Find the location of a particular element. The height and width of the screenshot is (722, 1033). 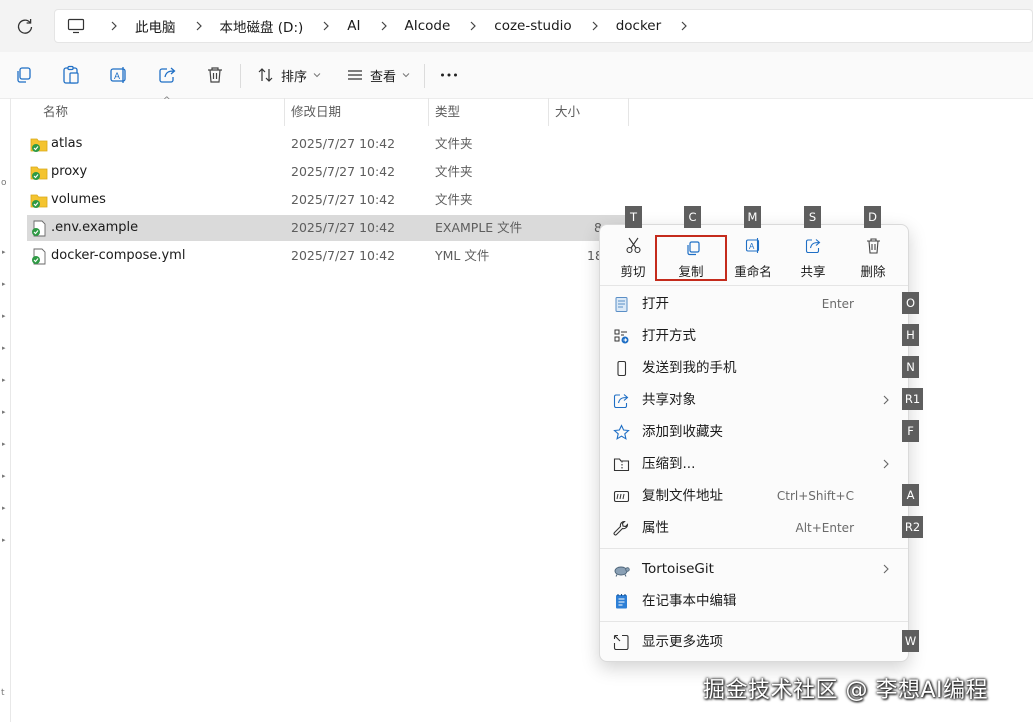

breadcrumb-item: 此电脑 is located at coordinates (177, 26).